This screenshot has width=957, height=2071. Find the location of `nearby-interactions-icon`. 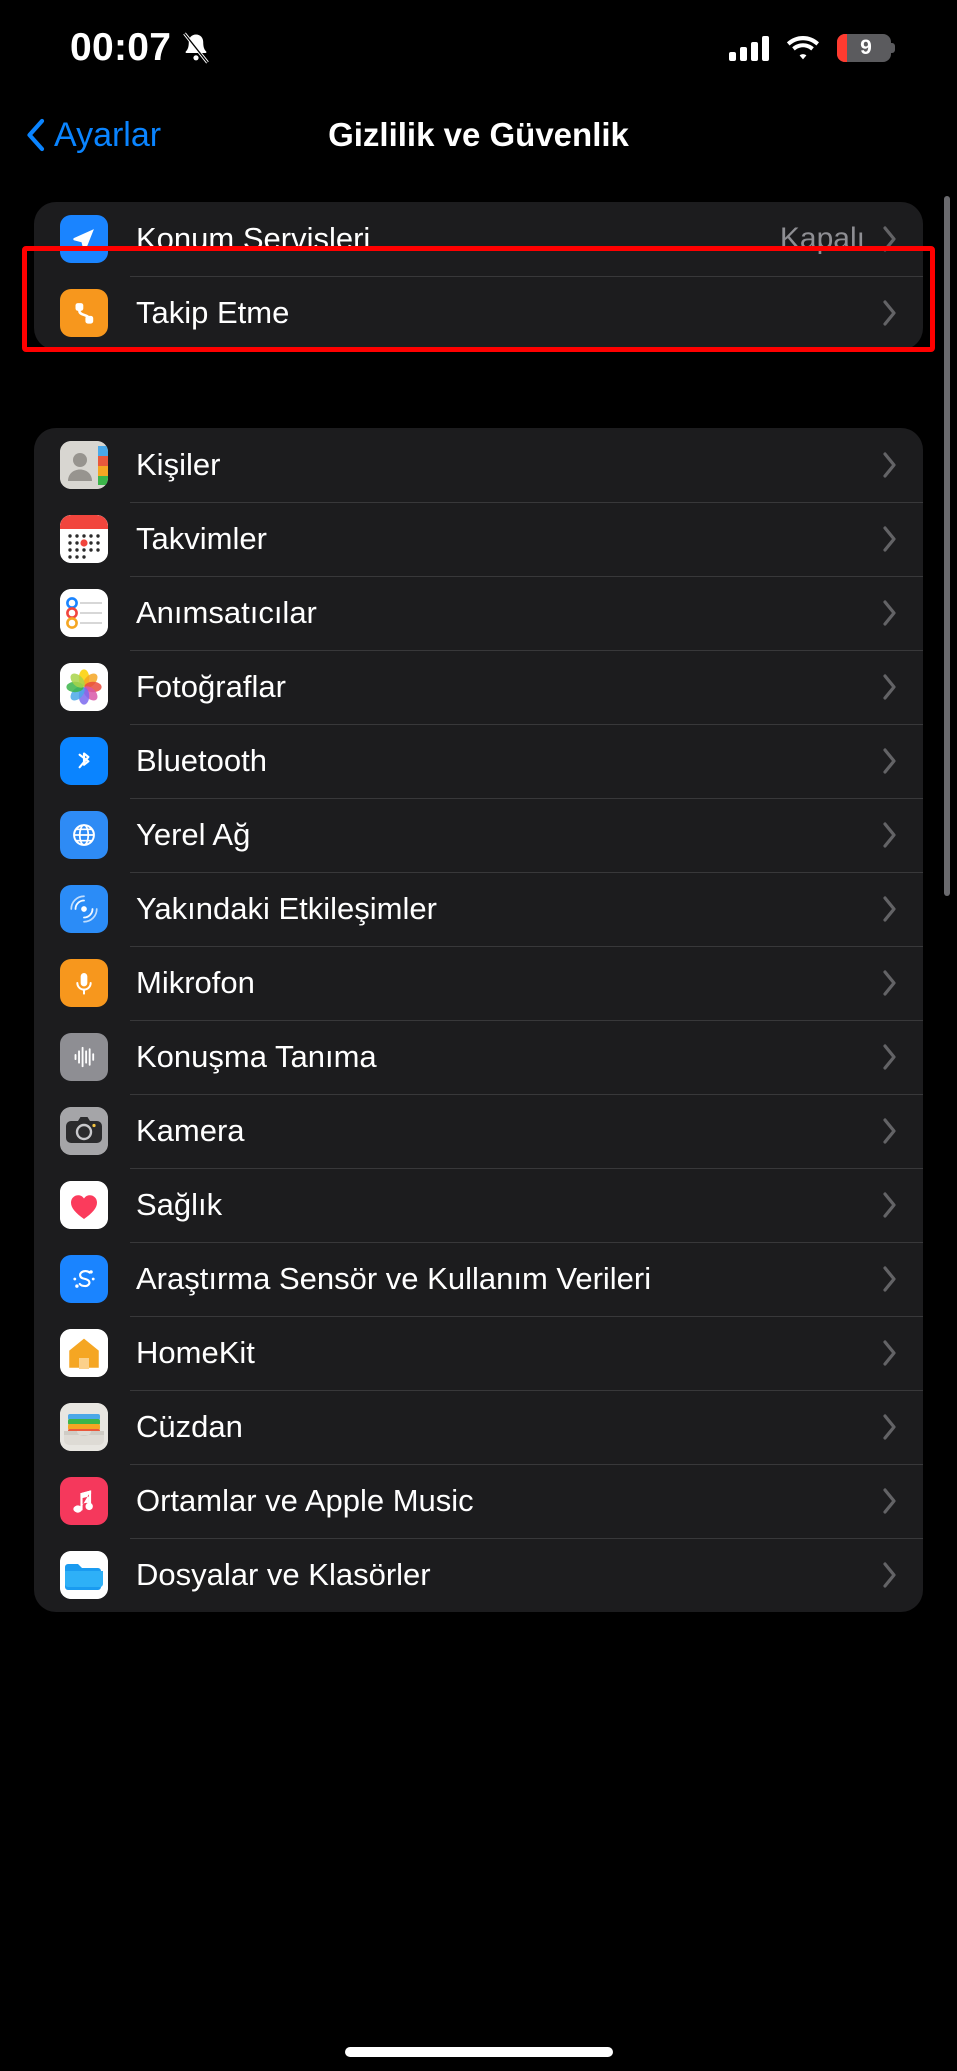

nearby-interactions-icon is located at coordinates (84, 909).